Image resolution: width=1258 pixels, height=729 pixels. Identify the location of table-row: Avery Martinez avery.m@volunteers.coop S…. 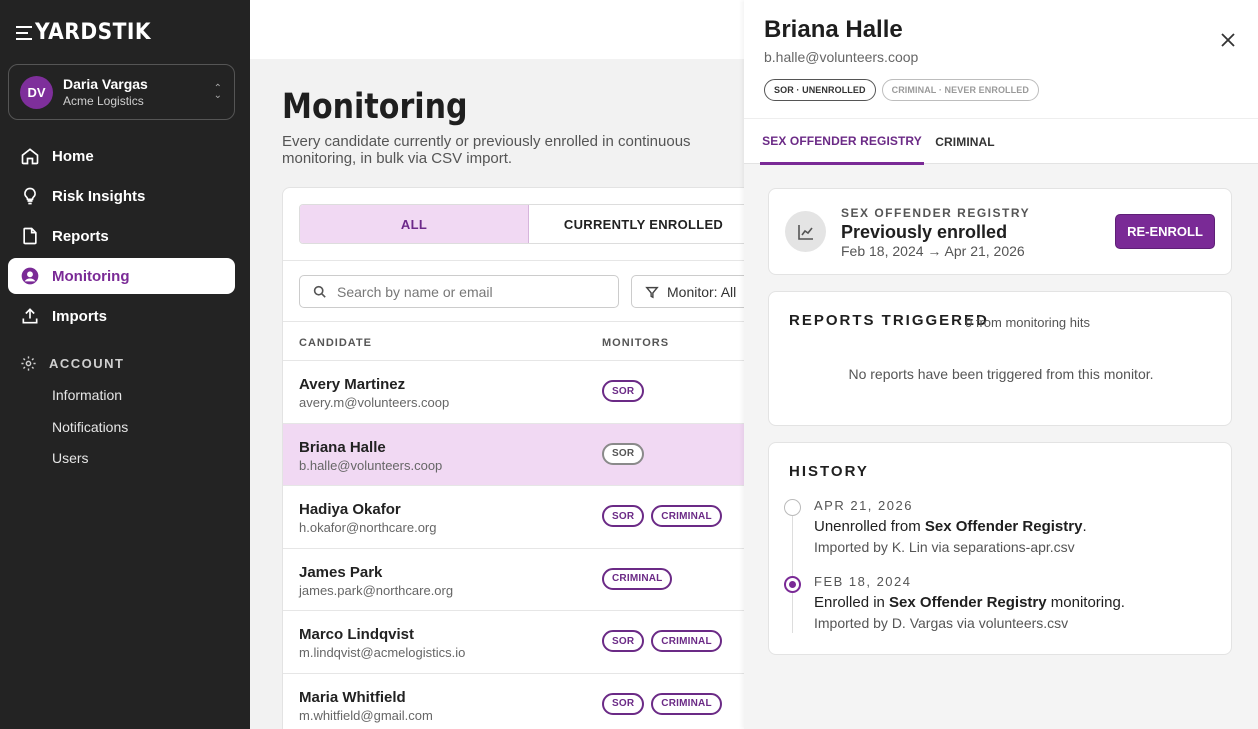
(517, 391).